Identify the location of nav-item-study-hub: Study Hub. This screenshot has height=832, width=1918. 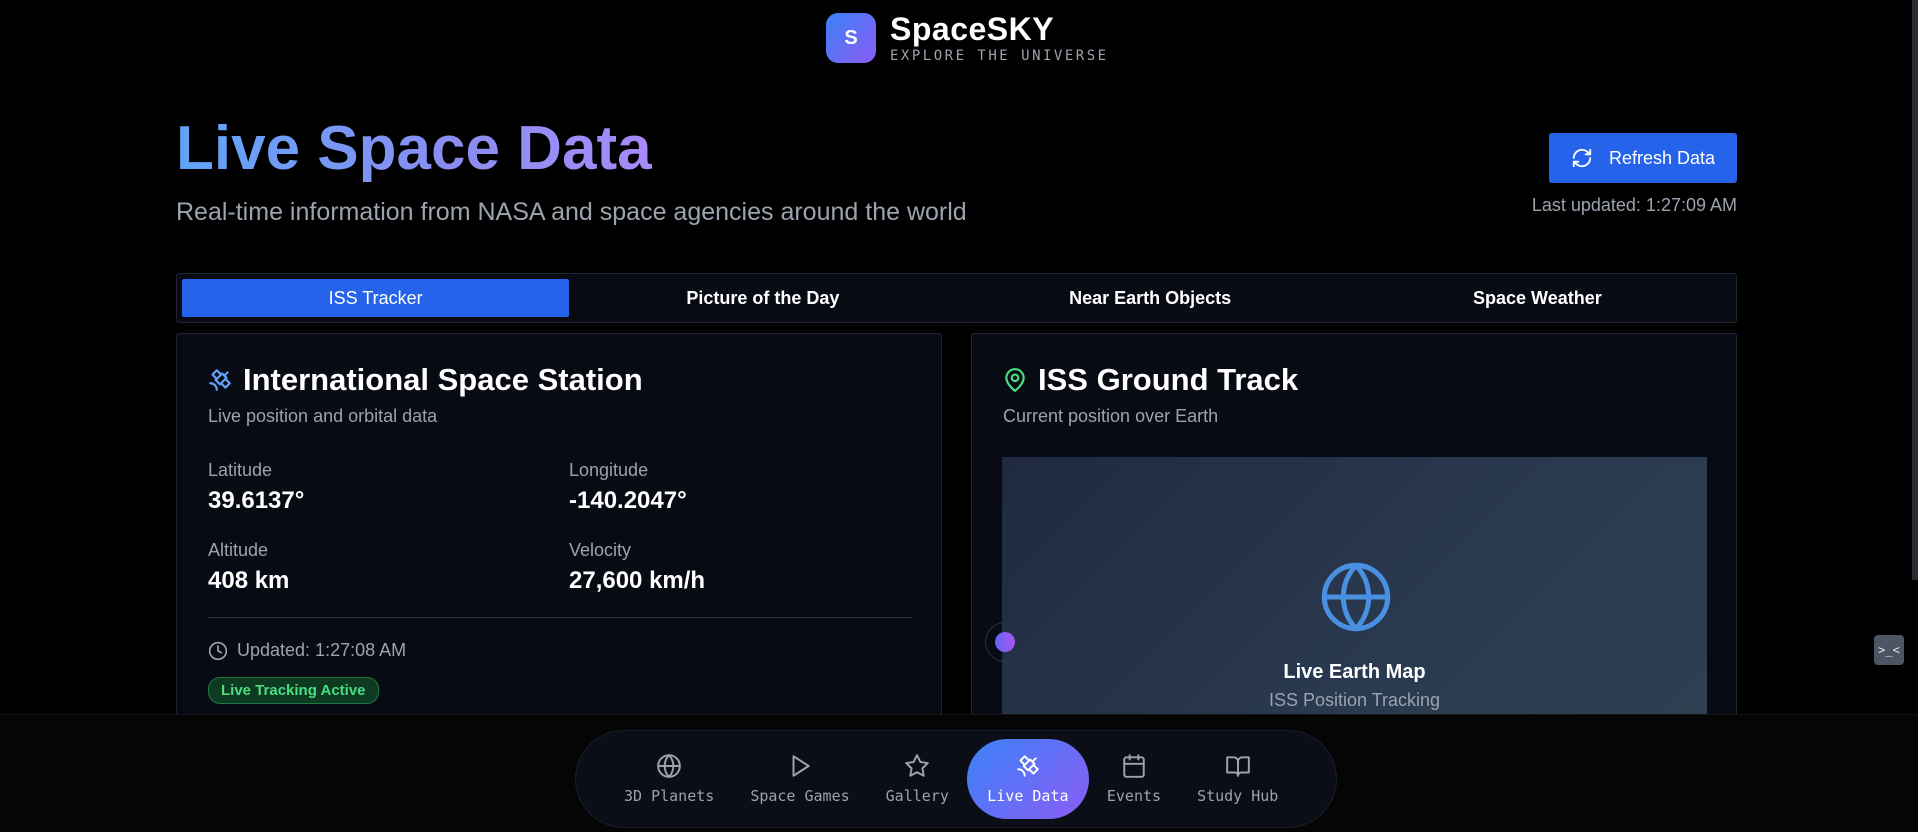
(1237, 779).